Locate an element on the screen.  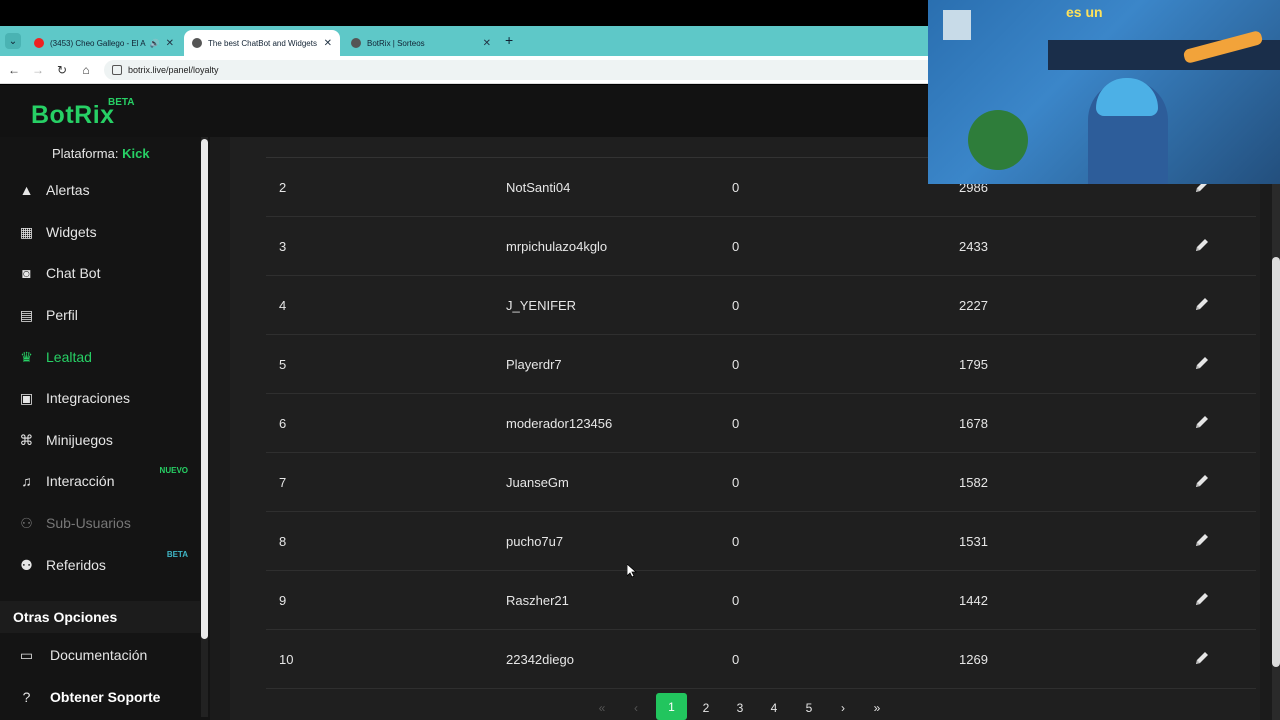
plant is located at coordinates (998, 140).